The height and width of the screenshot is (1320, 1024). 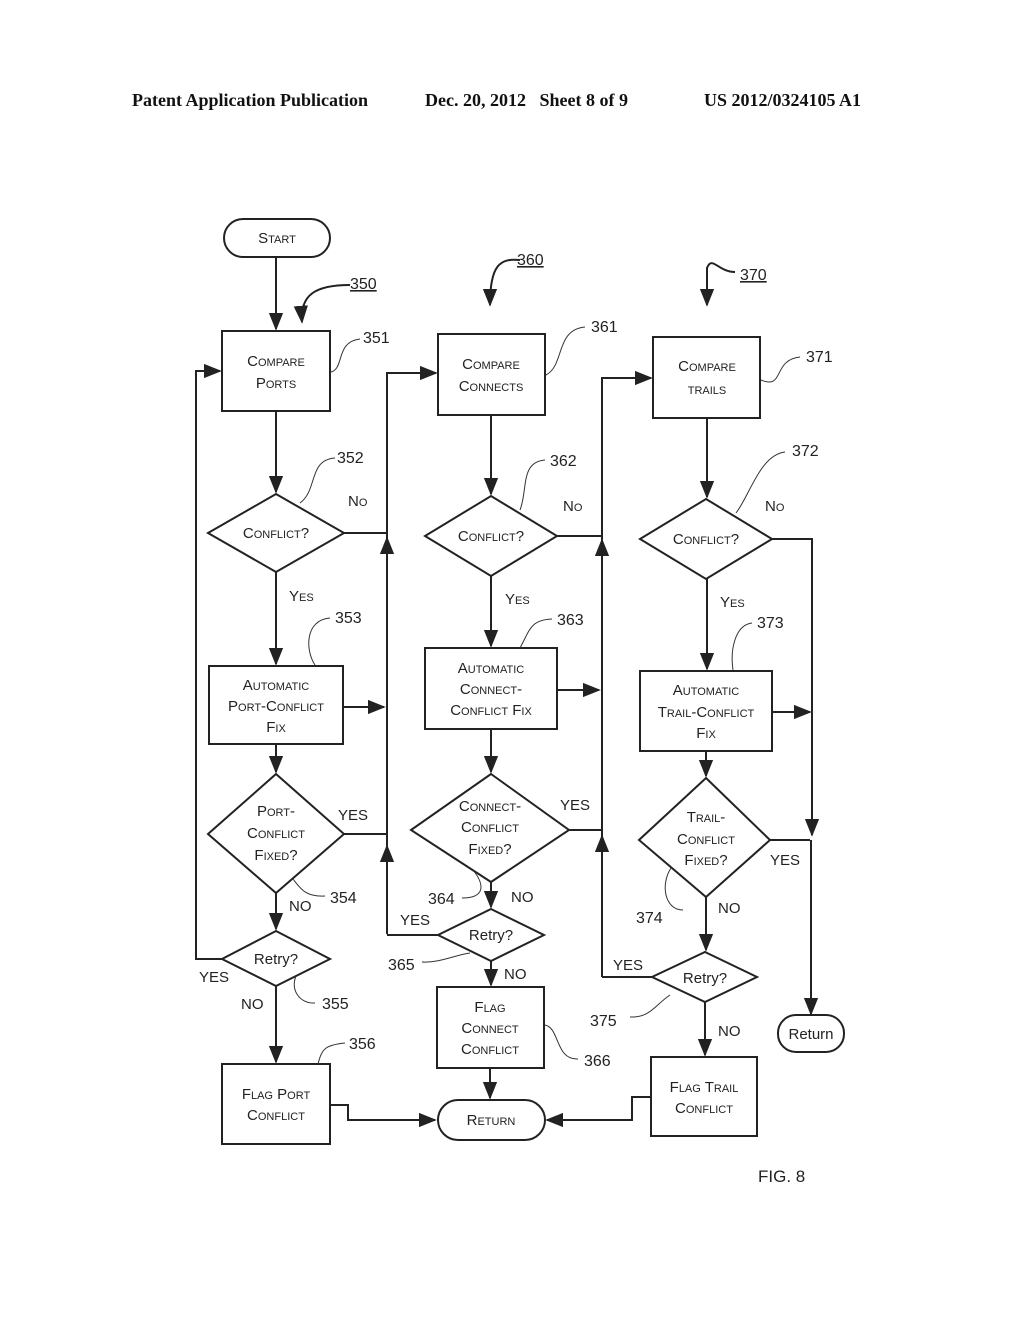 I want to click on edge-label-354-no: NO, so click(x=300, y=906).